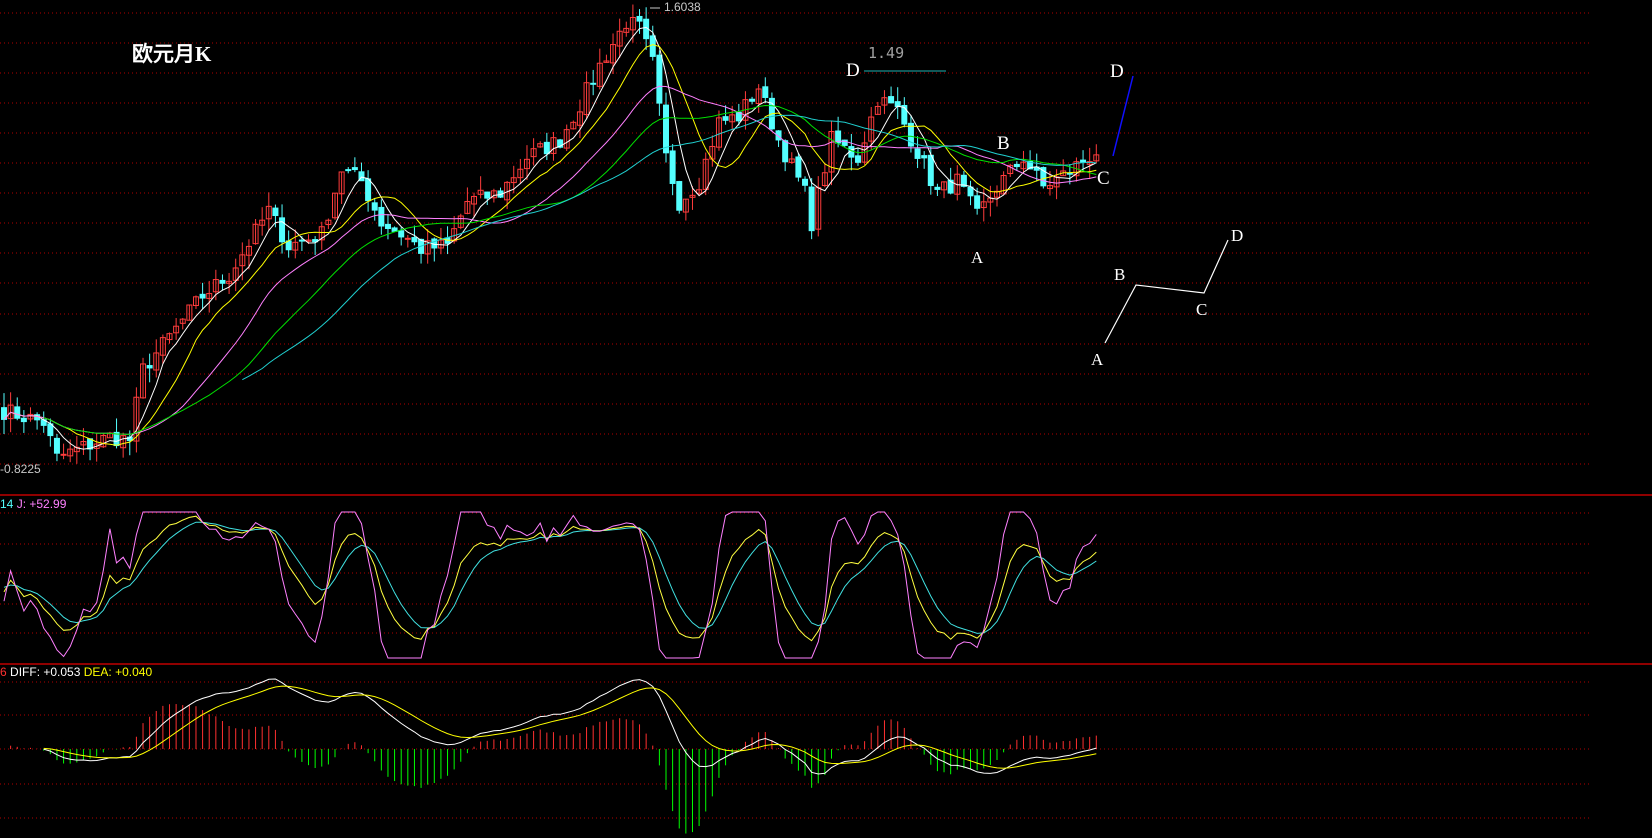  I want to click on kdj-j-value: J: +52.99, so click(41, 504).